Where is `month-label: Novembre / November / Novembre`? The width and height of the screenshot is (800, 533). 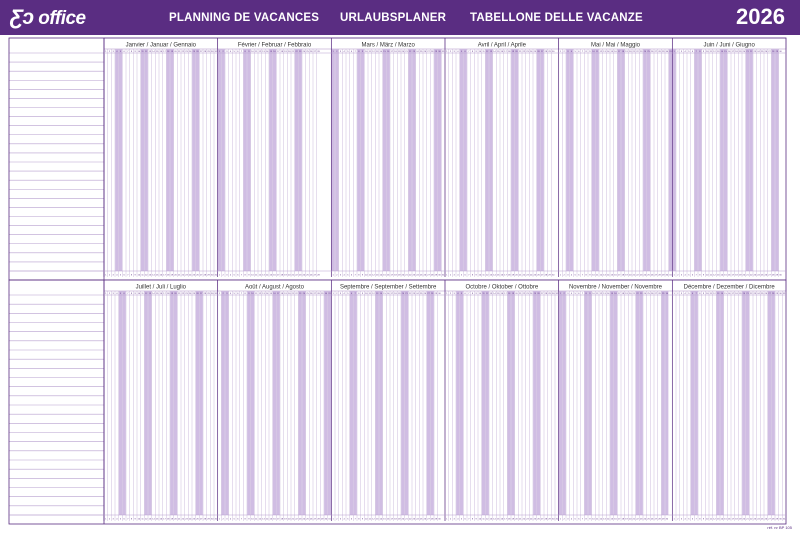 month-label: Novembre / November / Novembre is located at coordinates (616, 288).